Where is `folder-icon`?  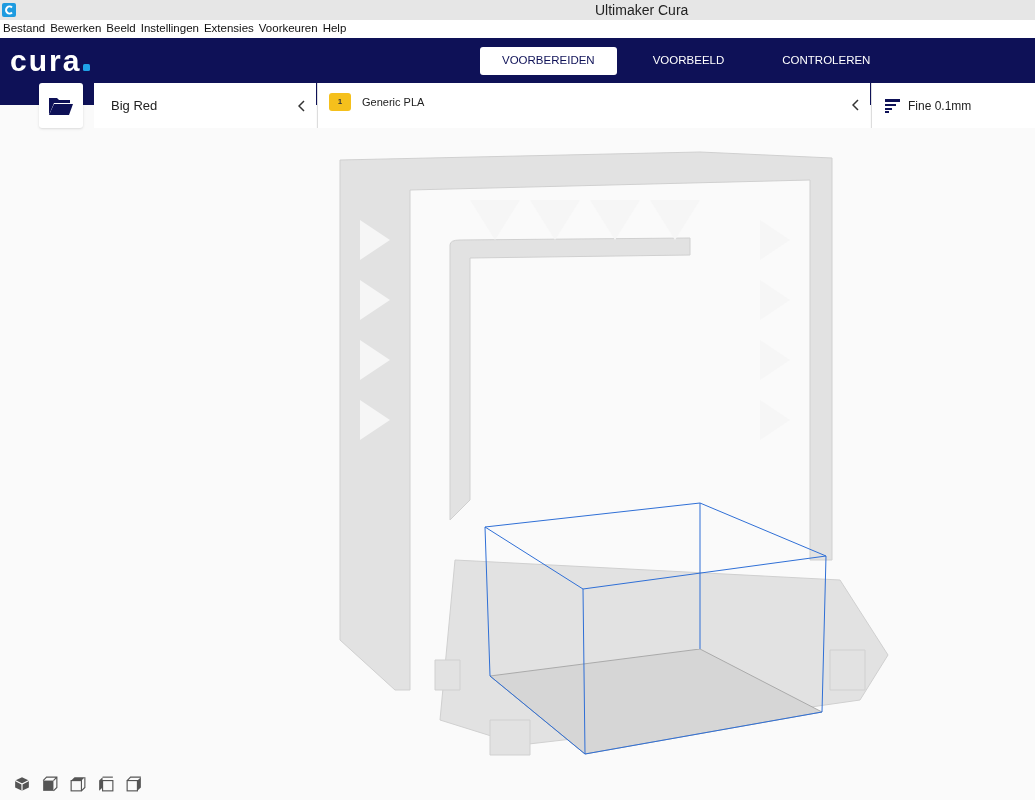
folder-icon is located at coordinates (61, 105).